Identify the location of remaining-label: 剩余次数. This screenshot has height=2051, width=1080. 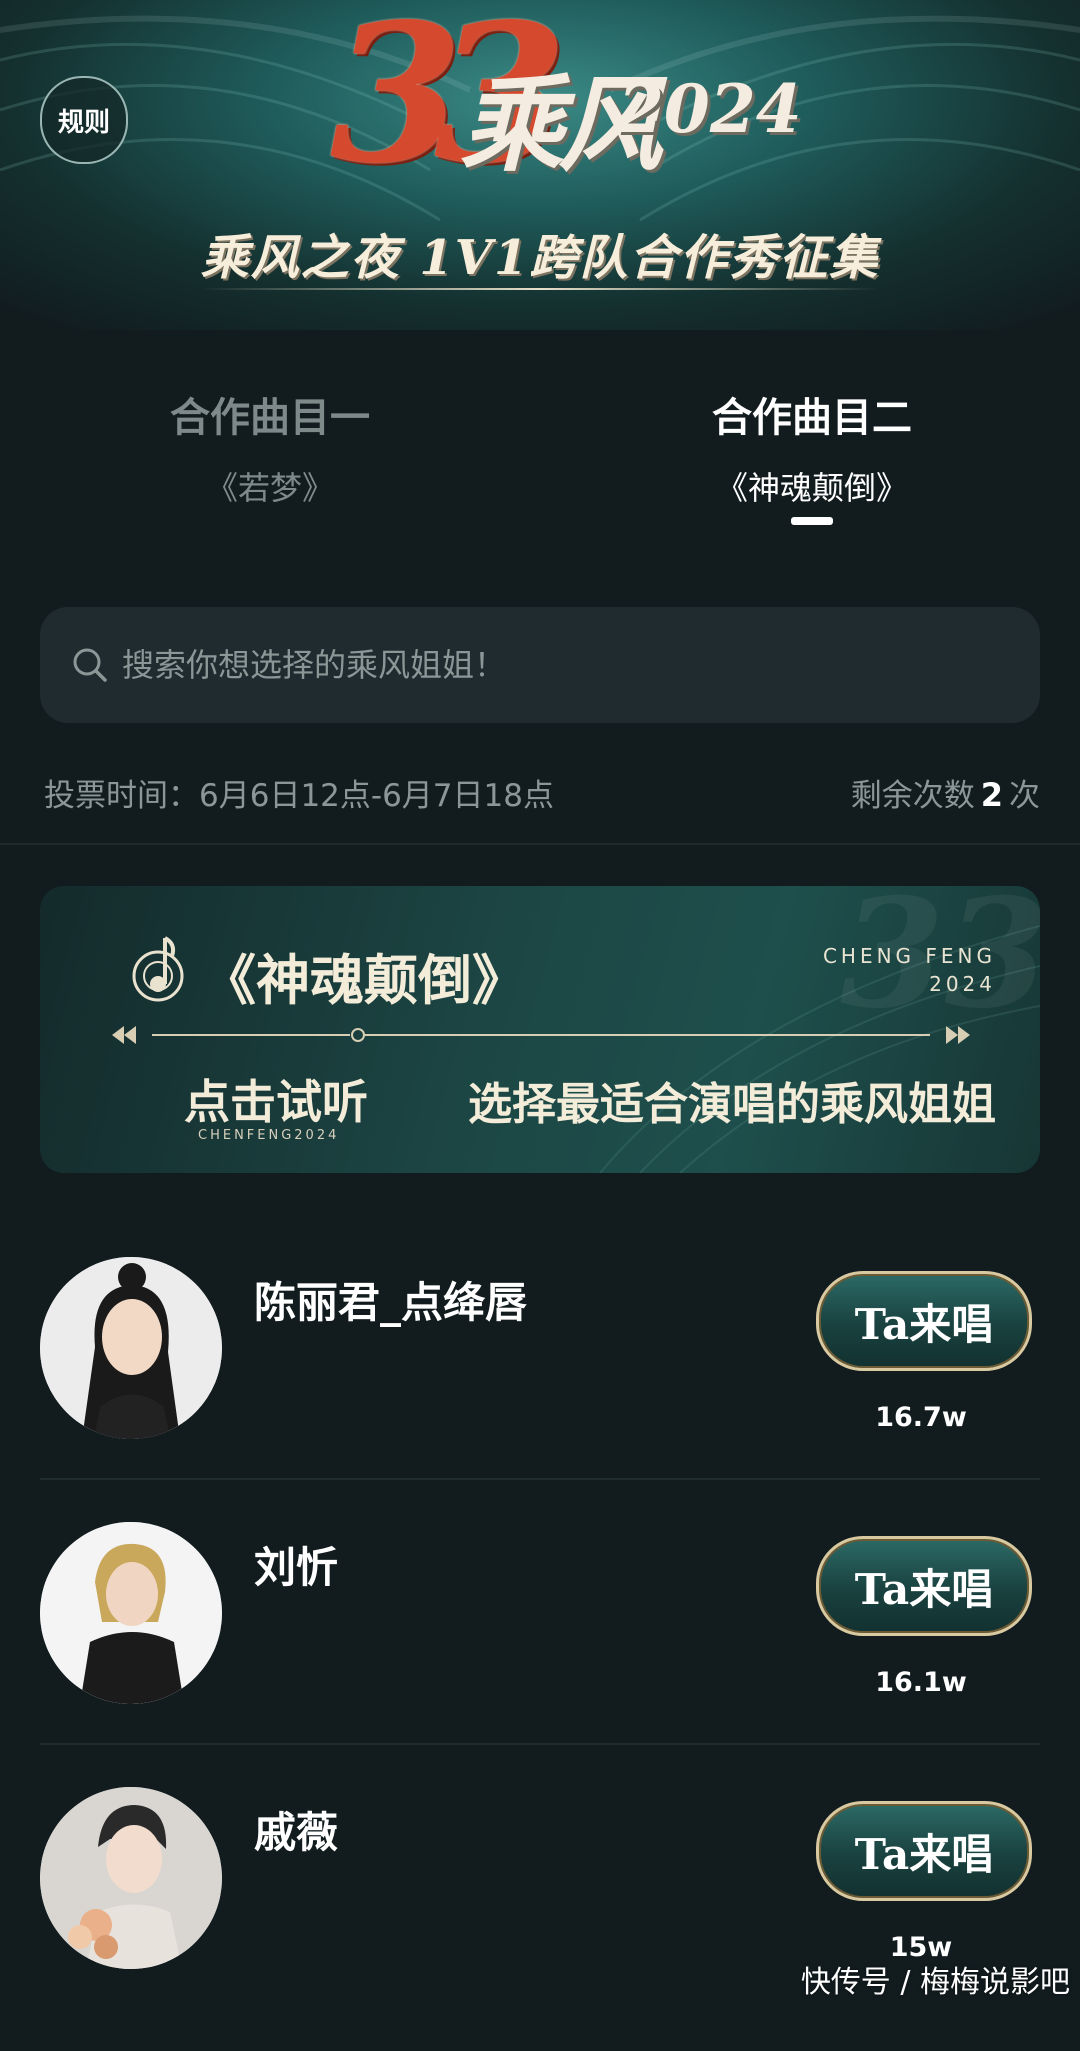
(912, 796).